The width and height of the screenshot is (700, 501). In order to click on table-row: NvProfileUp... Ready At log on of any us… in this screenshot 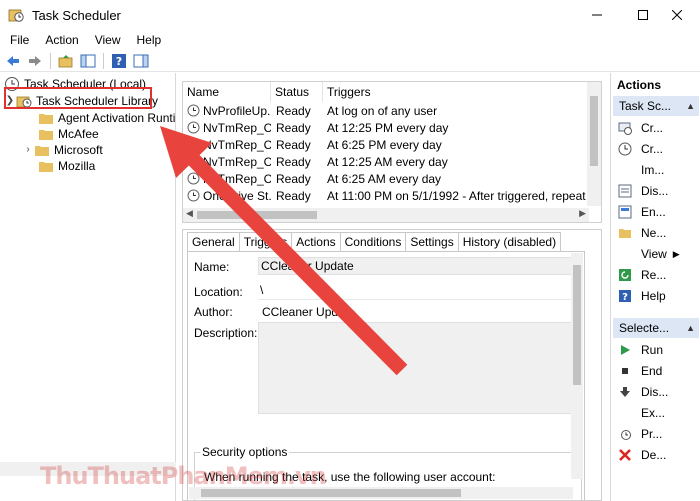, I will do `click(388, 110)`.